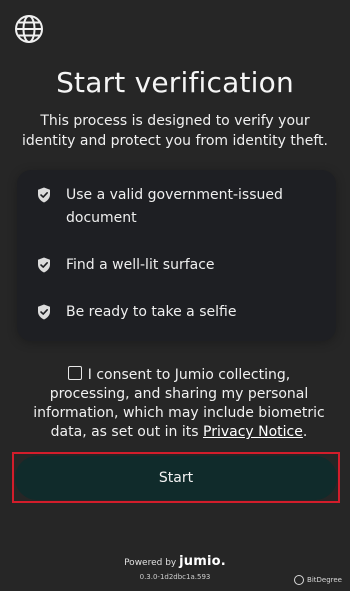 This screenshot has height=591, width=350. Describe the element at coordinates (175, 82) in the screenshot. I see `page-title: Start verification` at that location.